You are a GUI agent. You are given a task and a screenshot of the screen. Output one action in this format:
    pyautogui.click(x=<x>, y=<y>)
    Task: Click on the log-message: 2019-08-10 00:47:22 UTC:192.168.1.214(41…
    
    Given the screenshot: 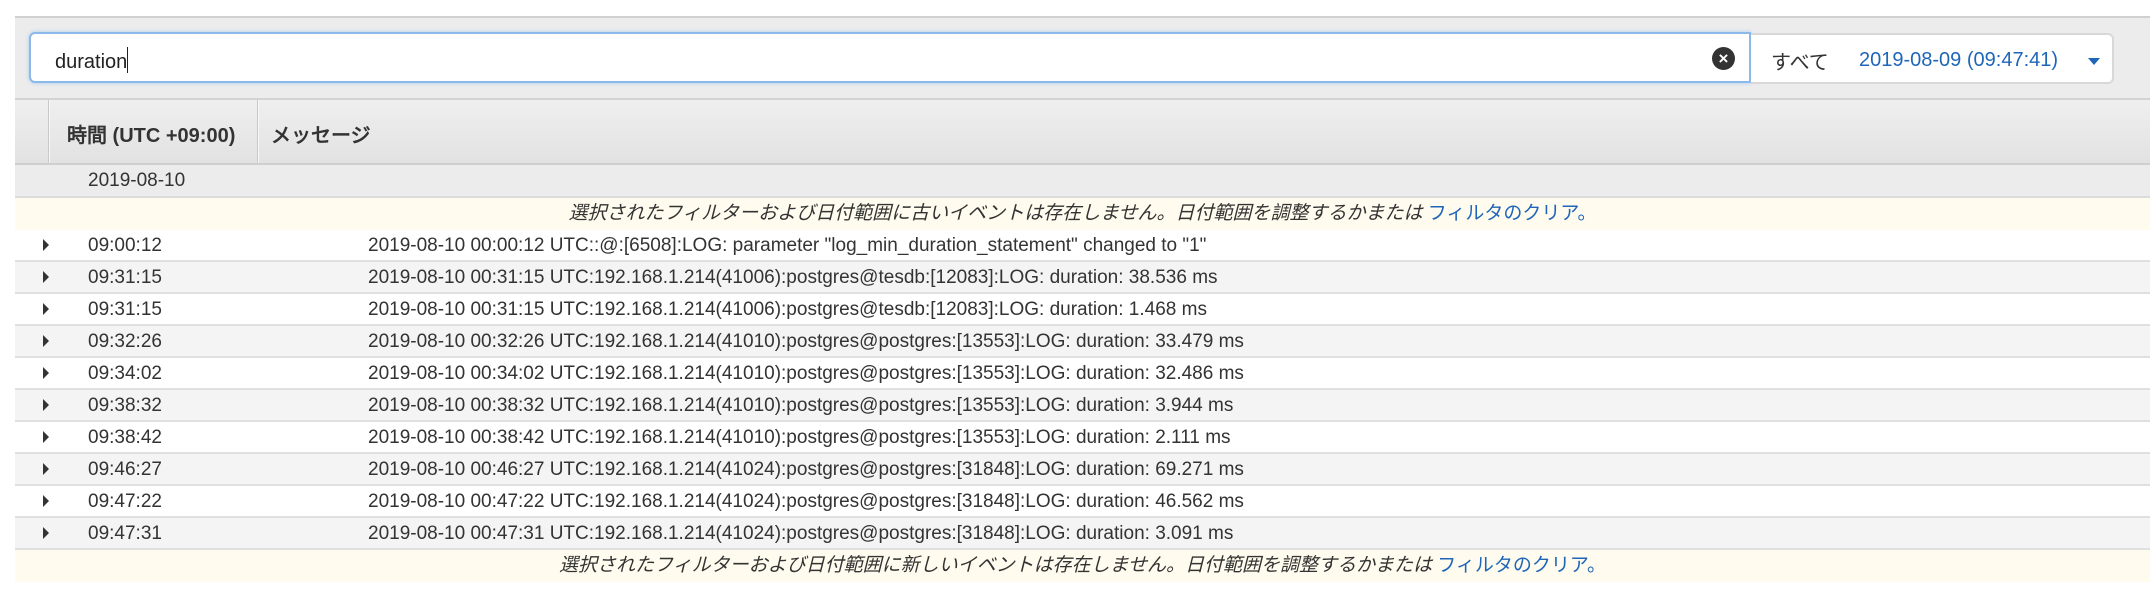 What is the action you would take?
    pyautogui.click(x=806, y=501)
    